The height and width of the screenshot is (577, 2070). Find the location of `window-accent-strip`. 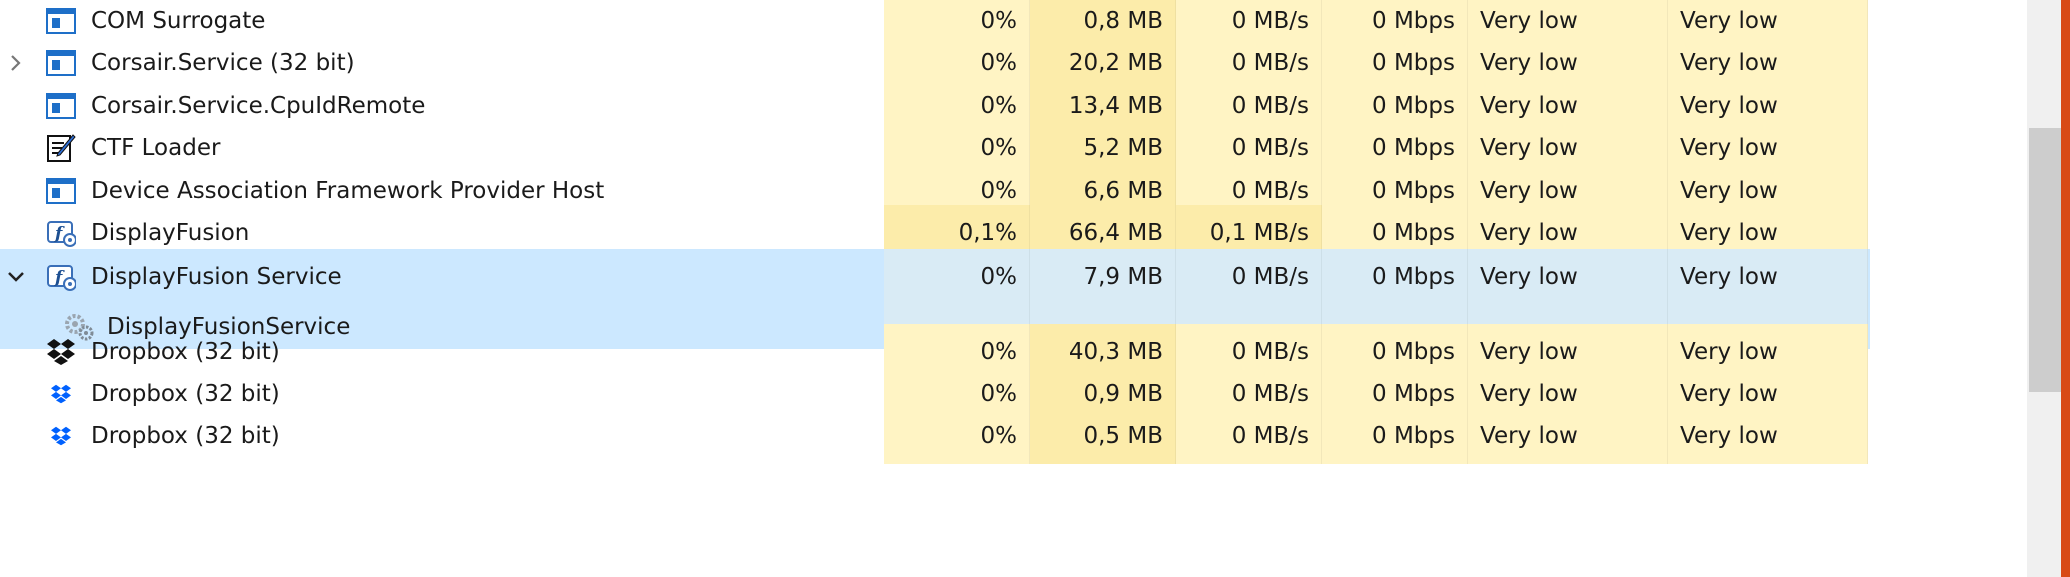

window-accent-strip is located at coordinates (2065, 288).